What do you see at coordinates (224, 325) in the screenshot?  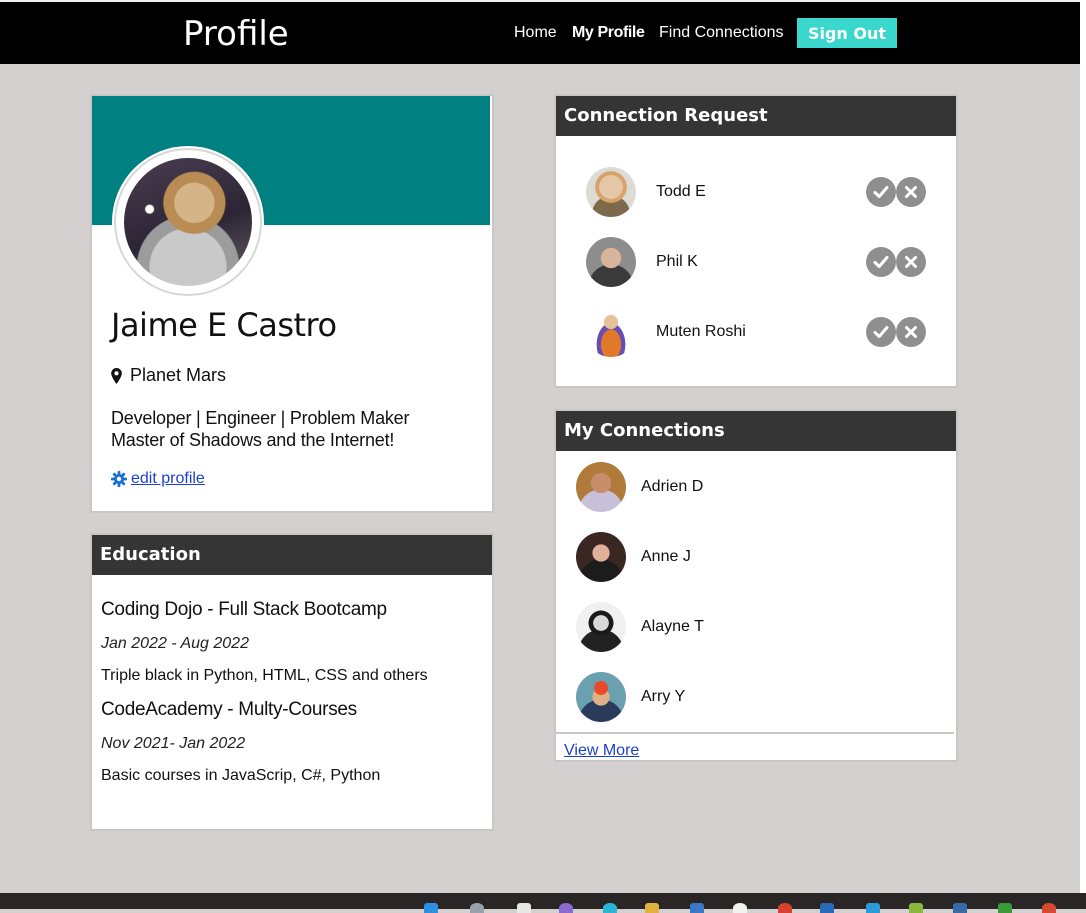 I see `profile-name: Jaime E Castro` at bounding box center [224, 325].